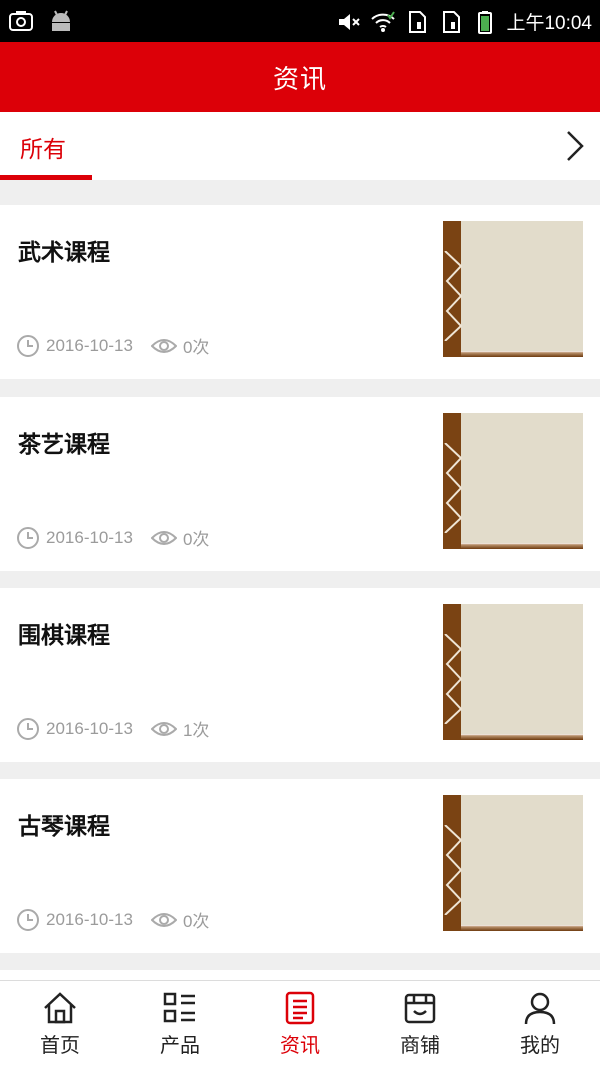 This screenshot has width=600, height=1067. Describe the element at coordinates (540, 1008) in the screenshot. I see `user-icon` at that location.